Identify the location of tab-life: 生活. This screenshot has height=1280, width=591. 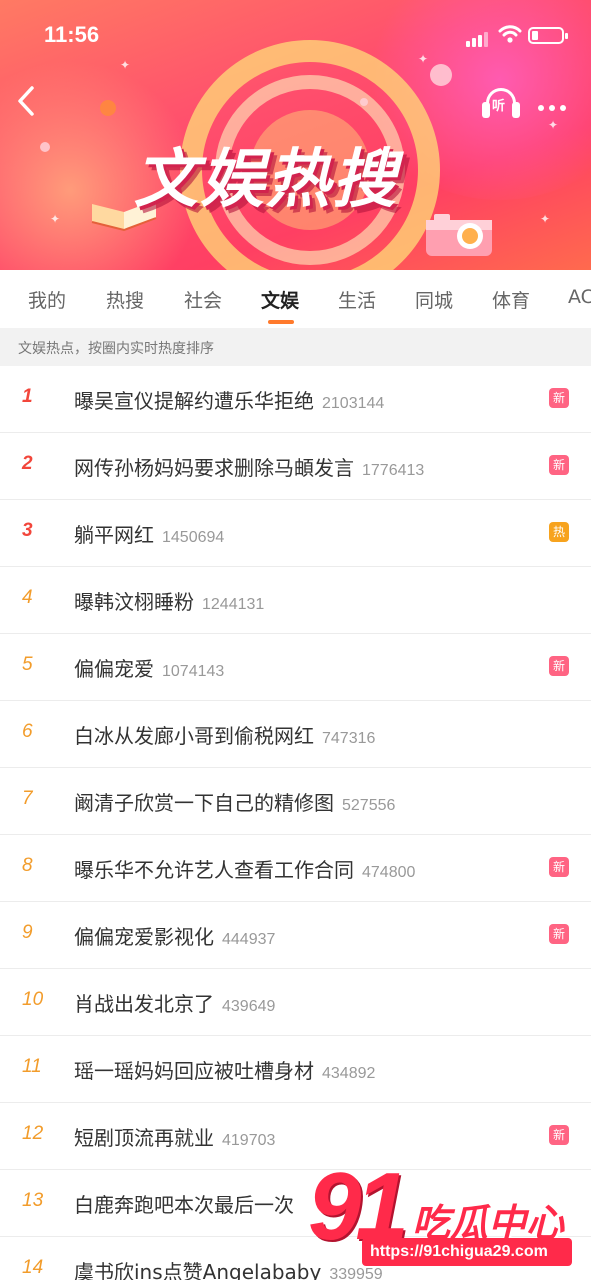
(357, 299).